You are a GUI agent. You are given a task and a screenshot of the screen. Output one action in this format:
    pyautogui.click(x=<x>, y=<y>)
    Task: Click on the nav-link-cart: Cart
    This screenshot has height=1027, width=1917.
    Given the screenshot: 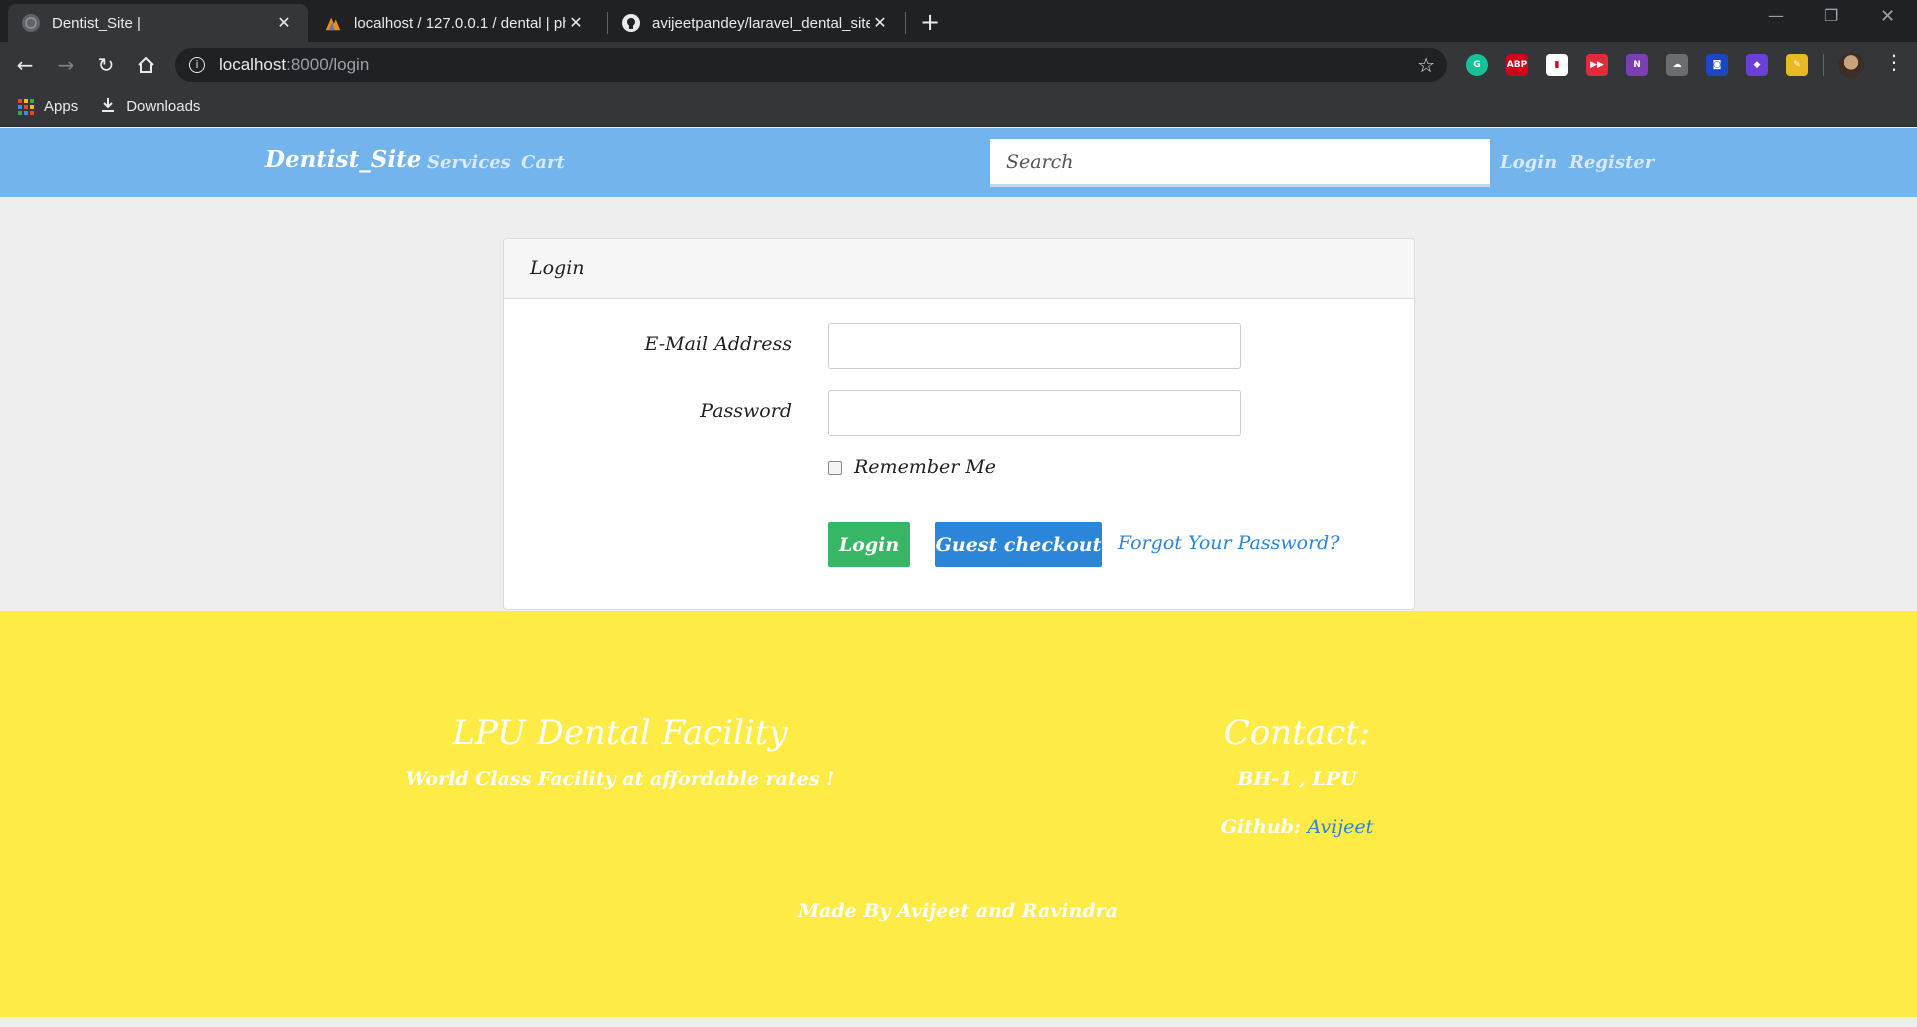 What is the action you would take?
    pyautogui.click(x=543, y=162)
    